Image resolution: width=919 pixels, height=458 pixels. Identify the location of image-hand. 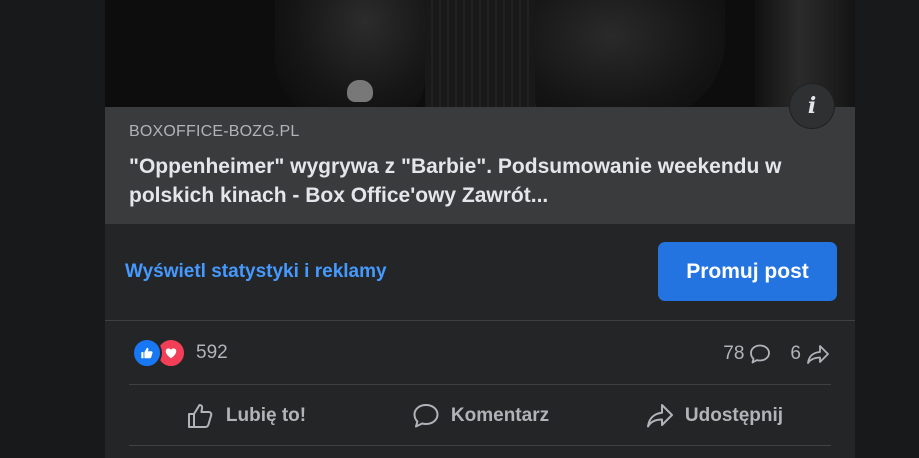
(360, 91).